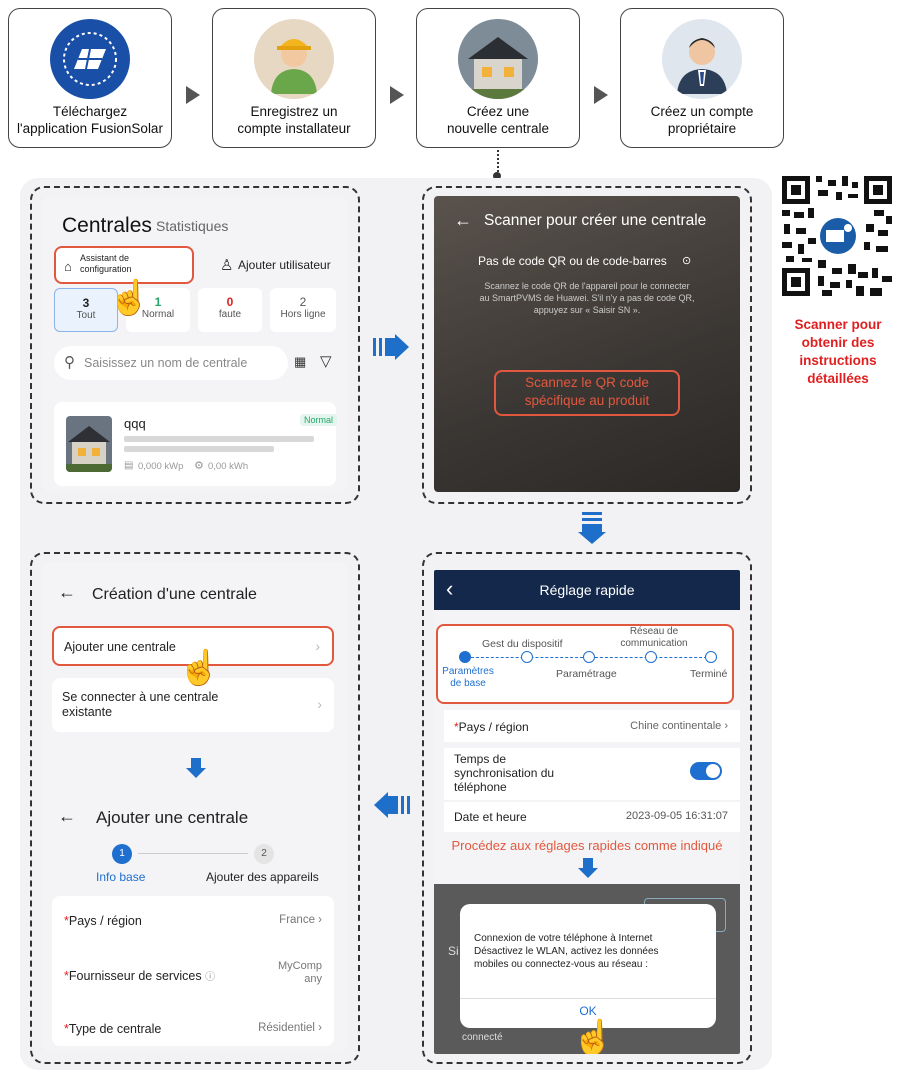  What do you see at coordinates (300, 973) in the screenshot?
I see `provider-value: MyComp any` at bounding box center [300, 973].